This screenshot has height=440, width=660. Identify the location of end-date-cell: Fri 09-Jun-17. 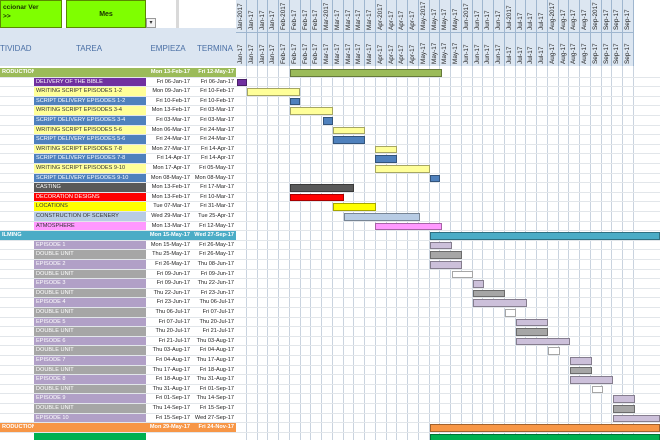
(214, 275).